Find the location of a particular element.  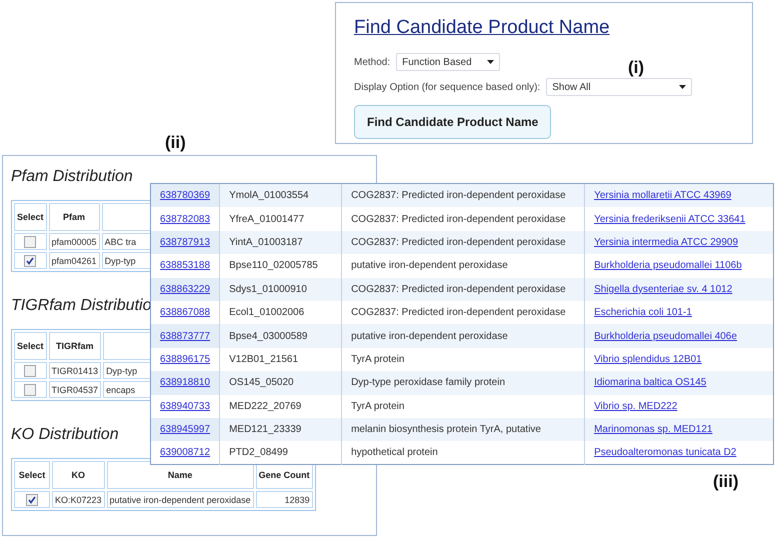

genome-link: Vibrio sp. MED222 is located at coordinates (636, 406).